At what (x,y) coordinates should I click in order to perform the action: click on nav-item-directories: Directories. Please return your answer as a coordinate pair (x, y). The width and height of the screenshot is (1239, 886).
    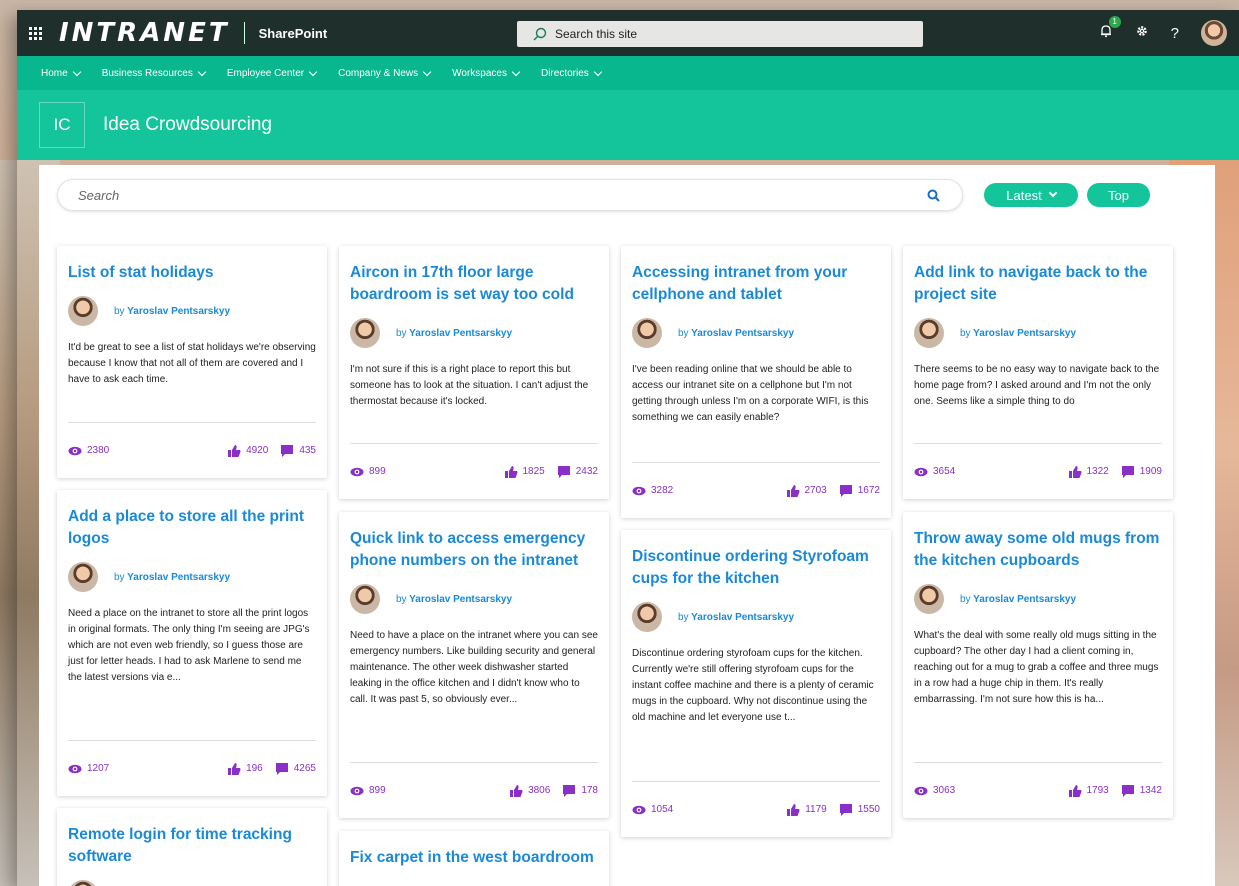
    Looking at the image, I should click on (572, 73).